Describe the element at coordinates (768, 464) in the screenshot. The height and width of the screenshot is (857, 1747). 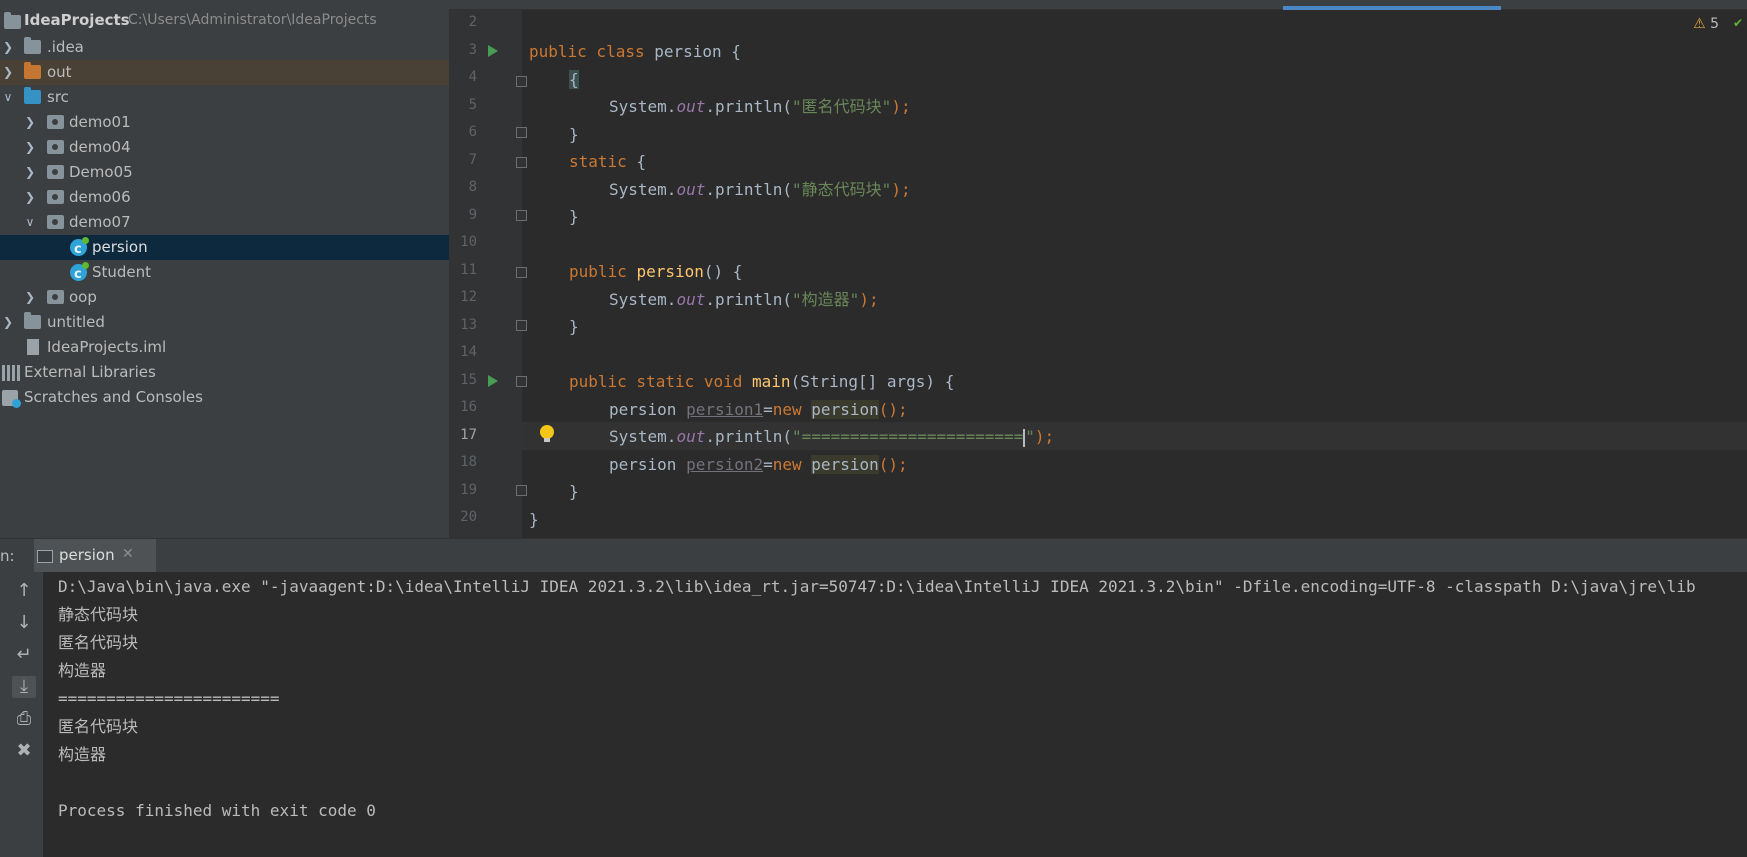
I see `code-text: =` at that location.